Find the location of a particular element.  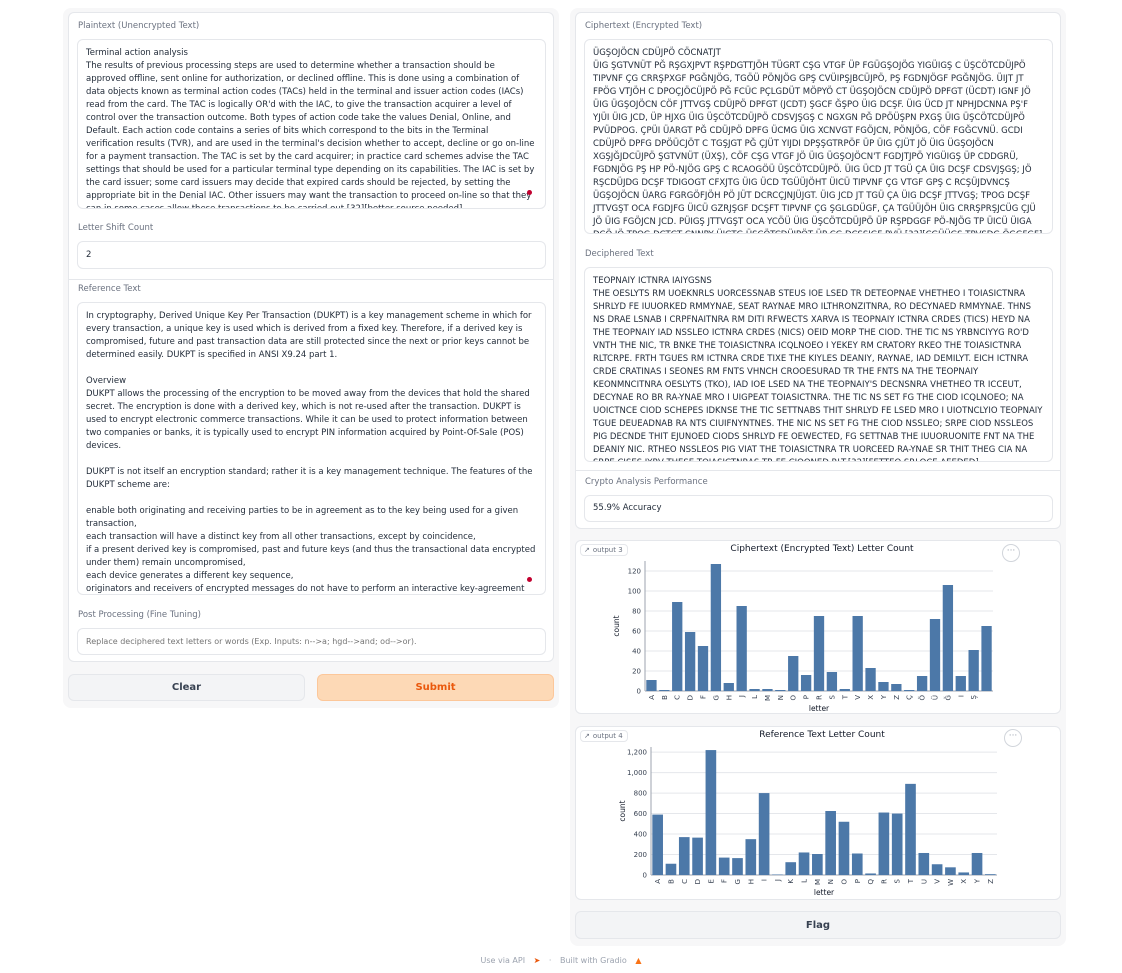

use-via-api-link: Use via API is located at coordinates (503, 960).